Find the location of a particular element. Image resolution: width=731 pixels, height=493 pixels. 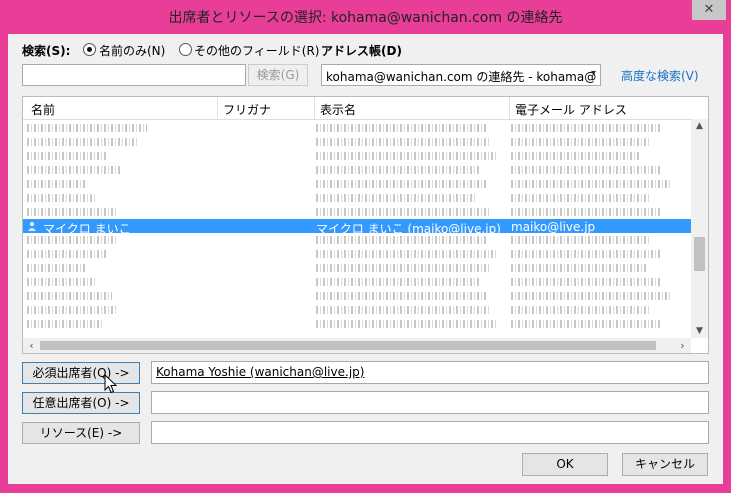

horizontal-scroll-thumb is located at coordinates (348, 345).